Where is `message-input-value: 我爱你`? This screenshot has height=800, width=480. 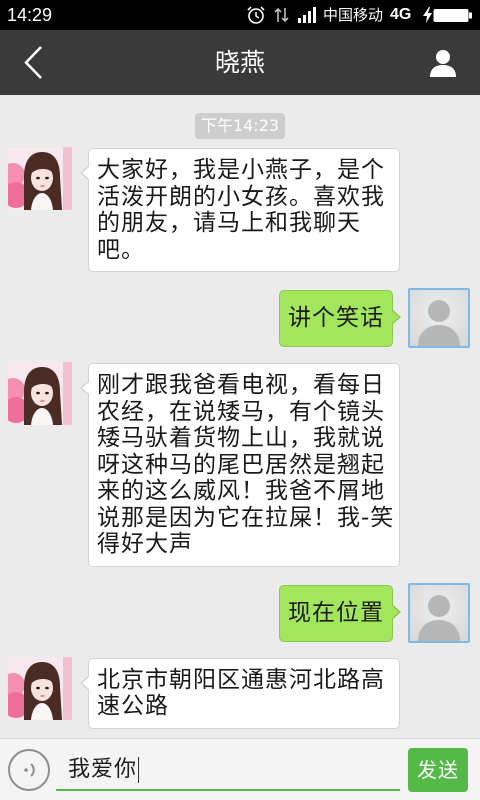
message-input-value: 我爱你 is located at coordinates (103, 769).